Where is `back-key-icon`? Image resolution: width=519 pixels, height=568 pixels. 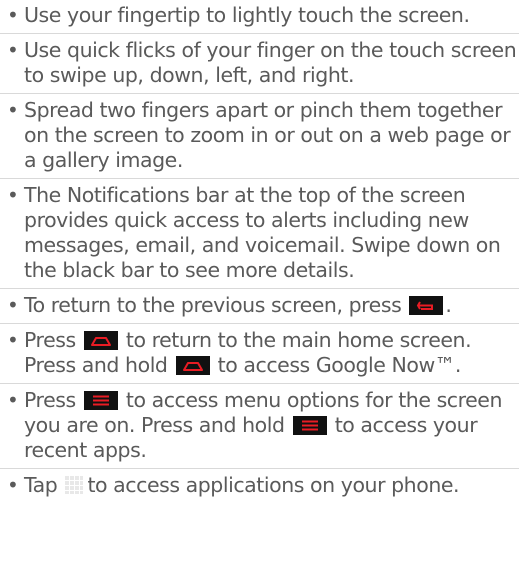 back-key-icon is located at coordinates (426, 305).